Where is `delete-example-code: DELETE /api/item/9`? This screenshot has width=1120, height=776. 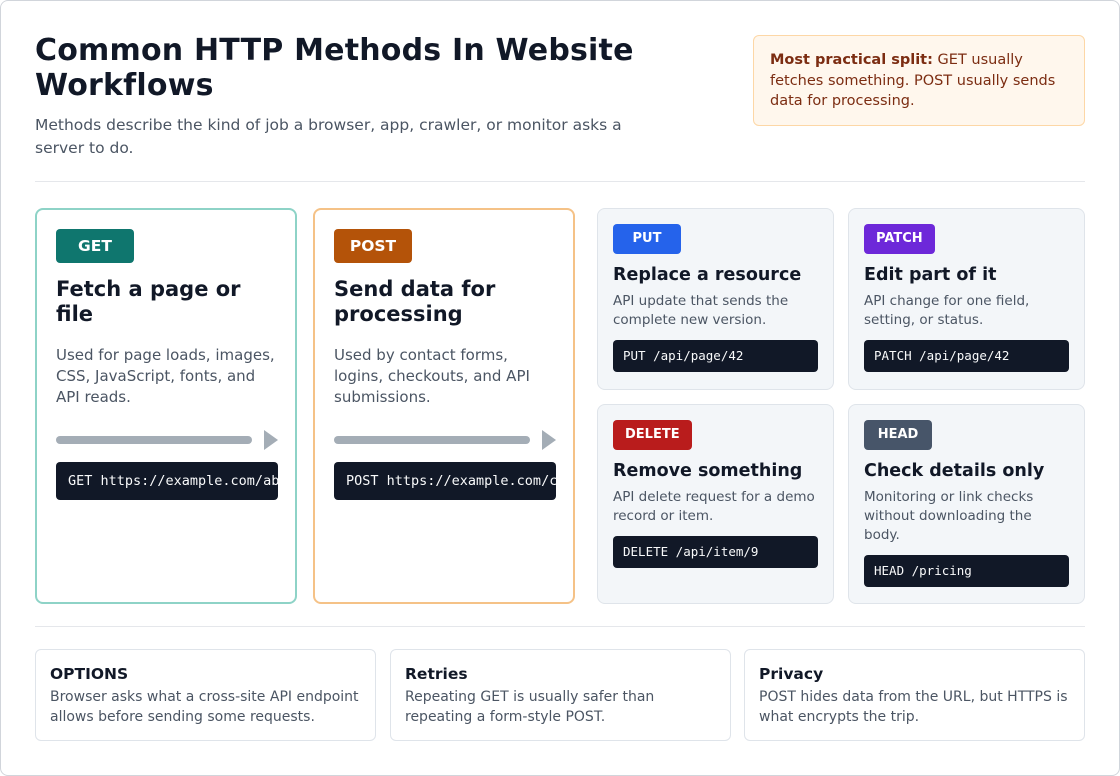
delete-example-code: DELETE /api/item/9 is located at coordinates (715, 552).